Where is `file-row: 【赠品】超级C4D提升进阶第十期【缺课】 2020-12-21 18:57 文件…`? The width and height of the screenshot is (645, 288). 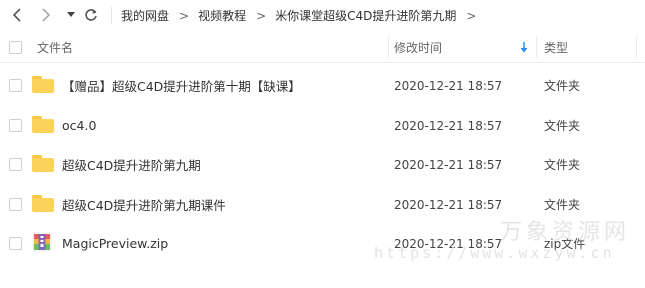 file-row: 【赠品】超级C4D提升进阶第十期【缺课】 2020-12-21 18:57 文件… is located at coordinates (322, 85).